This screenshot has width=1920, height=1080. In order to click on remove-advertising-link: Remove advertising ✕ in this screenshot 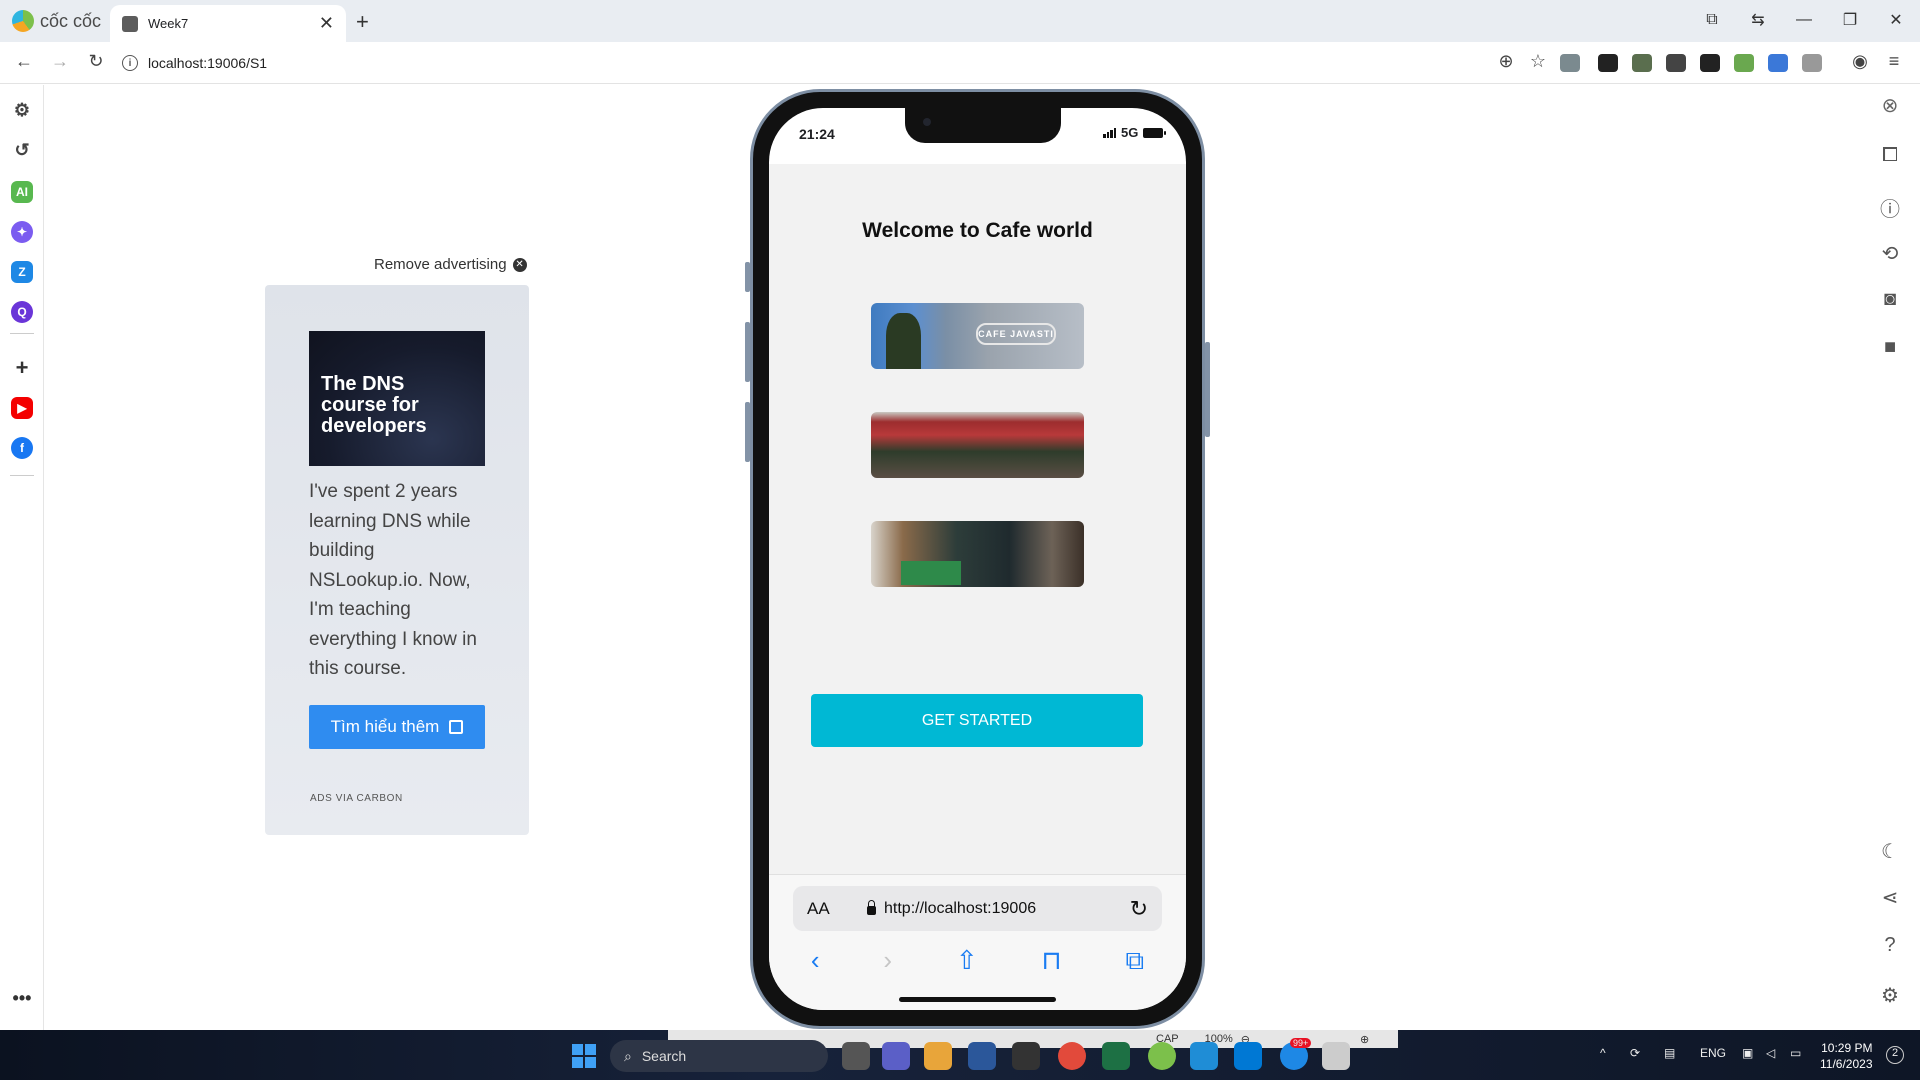, I will do `click(450, 264)`.